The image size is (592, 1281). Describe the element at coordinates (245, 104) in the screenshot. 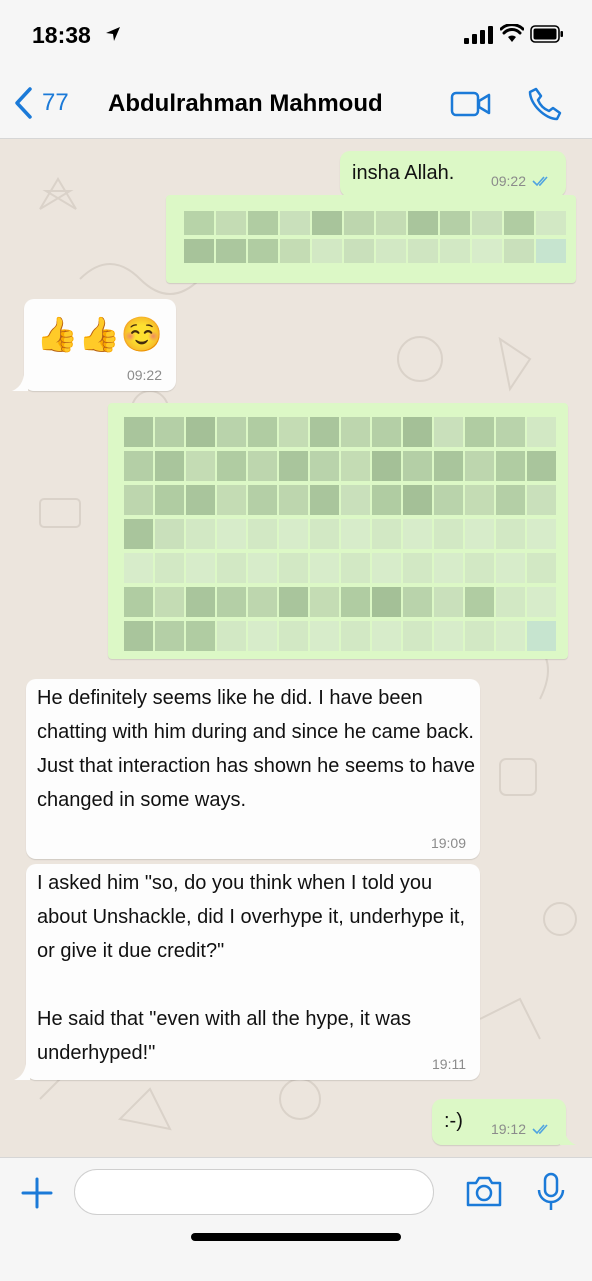

I see `contact-name: Abdulrahman Mahmoud` at that location.